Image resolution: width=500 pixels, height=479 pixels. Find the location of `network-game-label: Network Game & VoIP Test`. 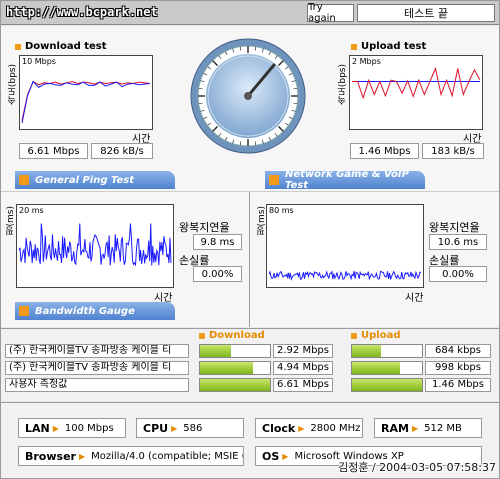

network-game-label: Network Game & VoIP Test is located at coordinates (347, 180).